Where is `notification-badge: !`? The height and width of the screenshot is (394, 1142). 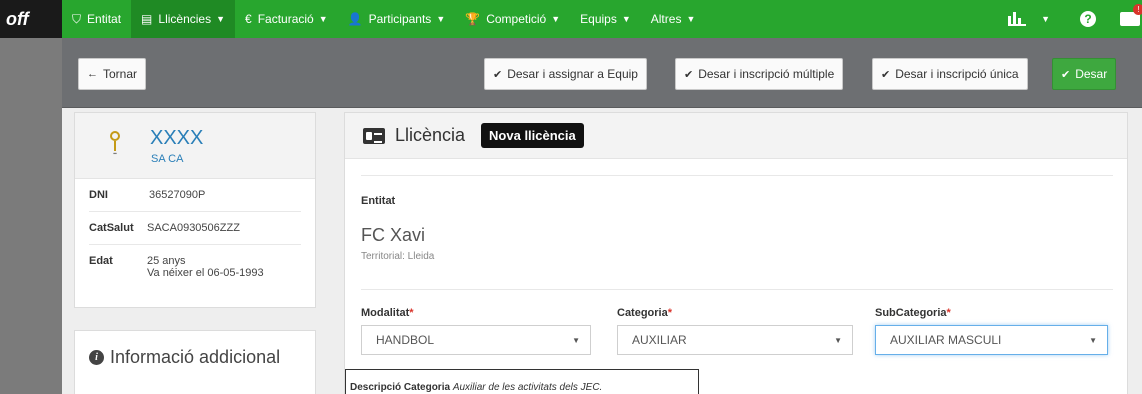
notification-badge: ! is located at coordinates (1137, 9).